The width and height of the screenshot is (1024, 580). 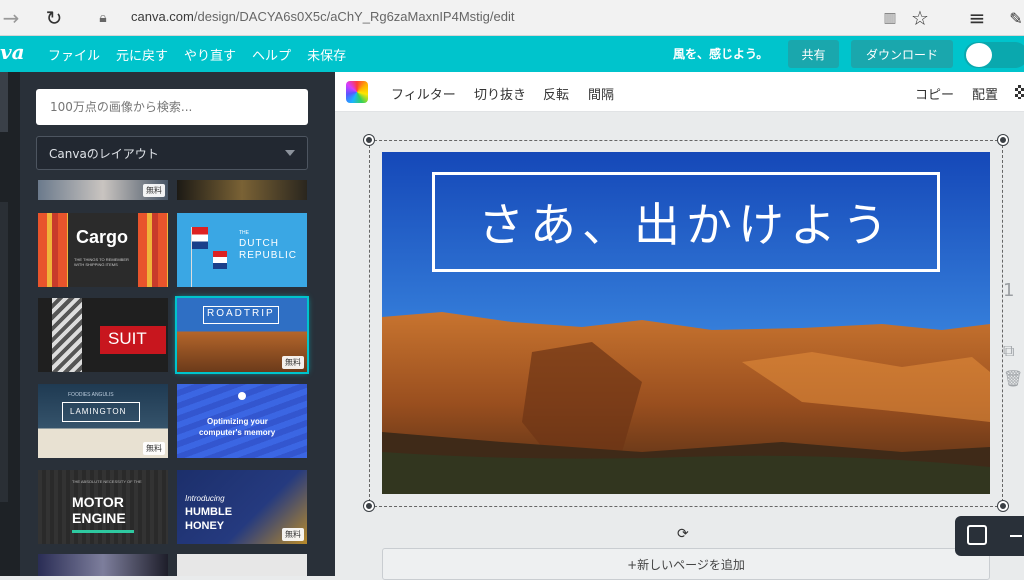 What do you see at coordinates (1013, 351) in the screenshot?
I see `duplicate-page-icon: ⧉` at bounding box center [1013, 351].